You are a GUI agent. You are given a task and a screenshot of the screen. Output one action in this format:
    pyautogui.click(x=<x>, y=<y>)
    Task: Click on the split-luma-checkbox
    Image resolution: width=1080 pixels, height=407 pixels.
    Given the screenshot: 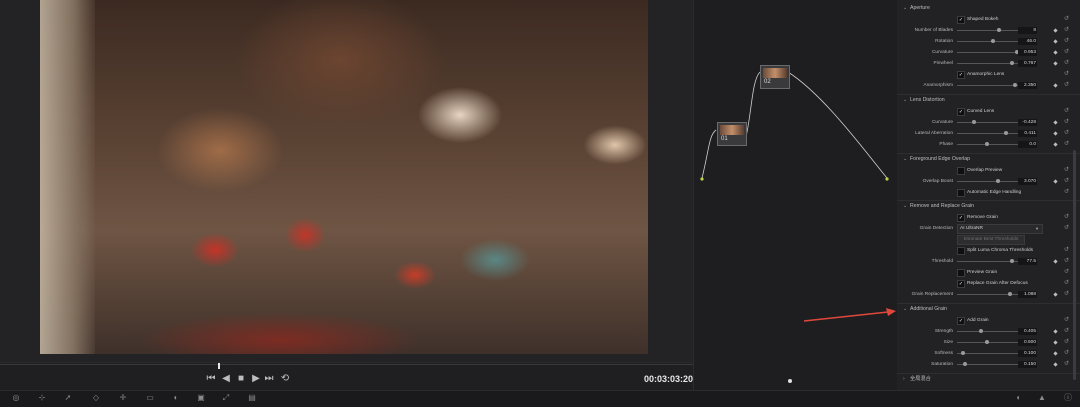 What is the action you would take?
    pyautogui.click(x=961, y=251)
    